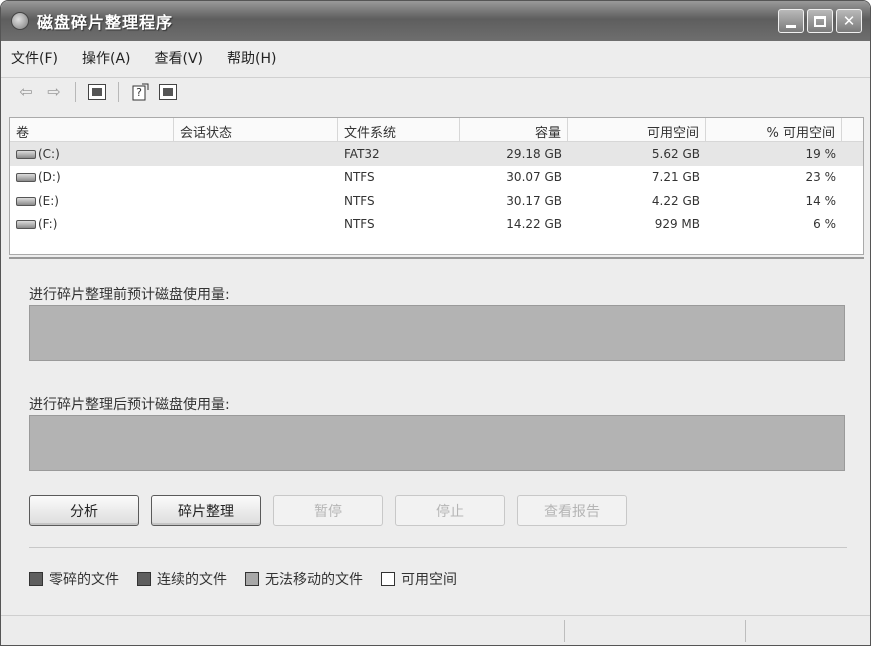 Image resolution: width=871 pixels, height=646 pixels. I want to click on properties-icon, so click(168, 91).